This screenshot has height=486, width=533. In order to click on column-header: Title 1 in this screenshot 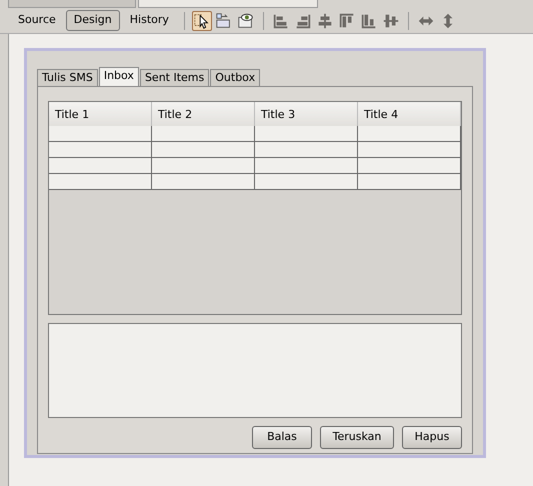, I will do `click(100, 114)`.